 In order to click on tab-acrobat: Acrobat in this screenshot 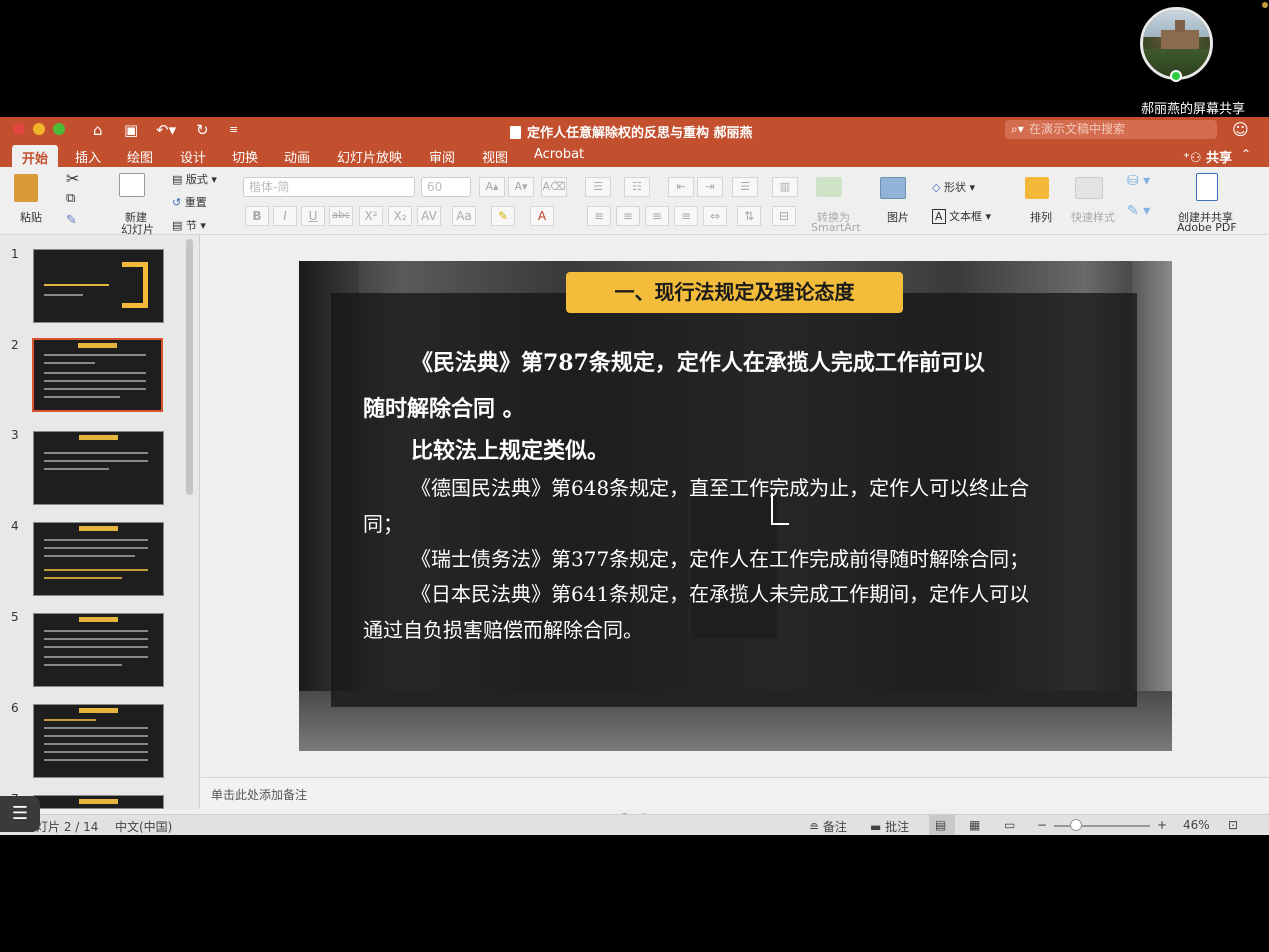, I will do `click(559, 154)`.